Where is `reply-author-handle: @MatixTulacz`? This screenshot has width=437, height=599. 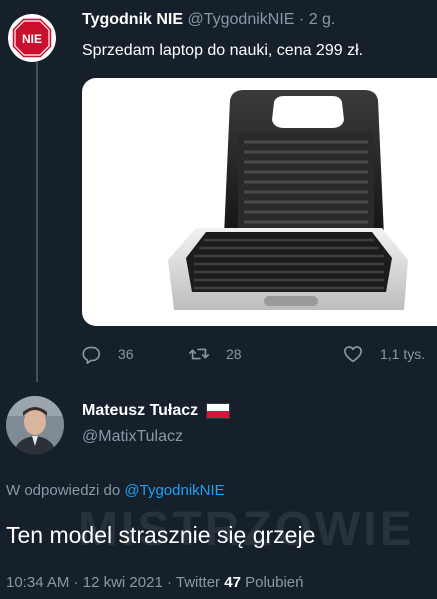
reply-author-handle: @MatixTulacz is located at coordinates (132, 437).